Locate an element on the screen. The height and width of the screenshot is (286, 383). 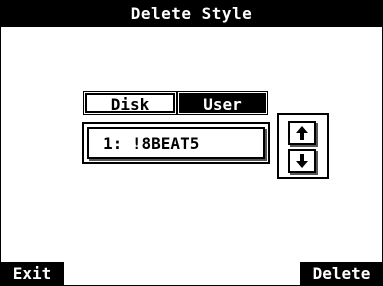
arrow-down-icon is located at coordinates (302, 161).